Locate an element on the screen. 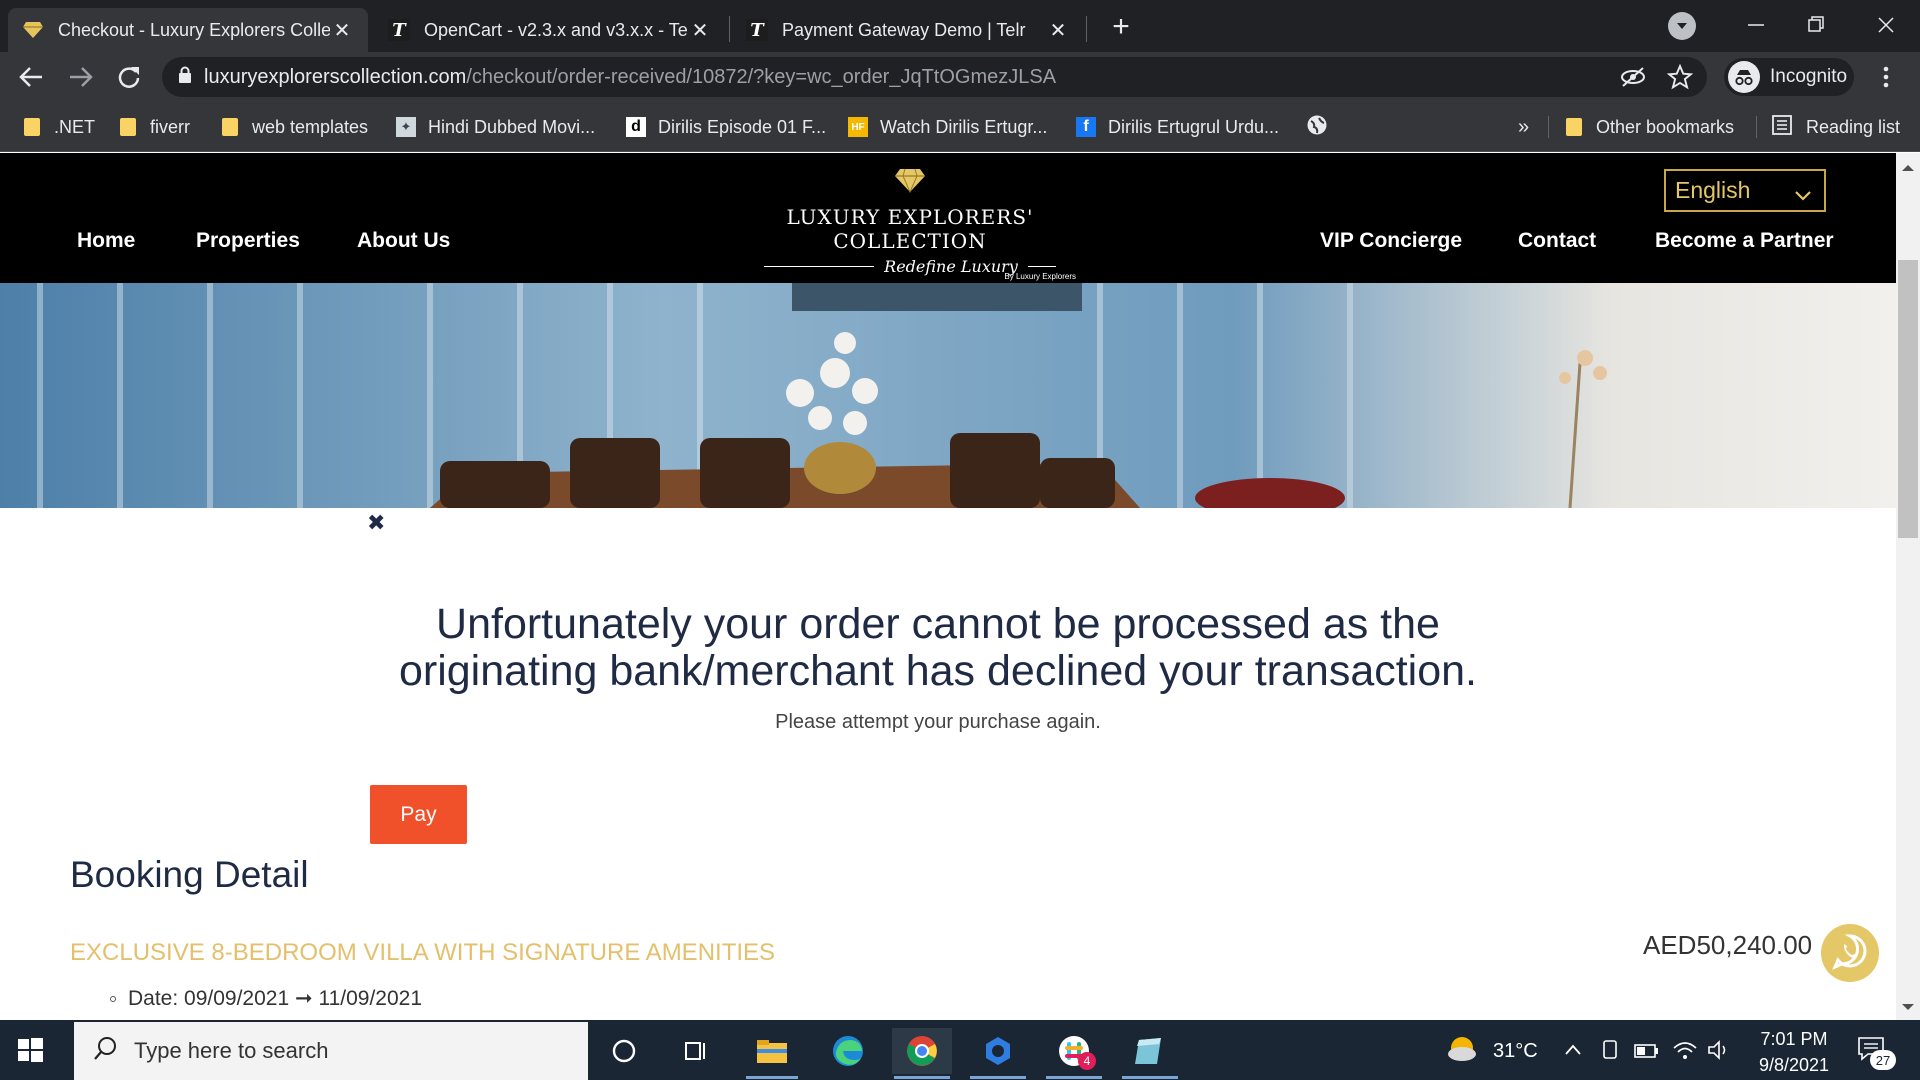 The height and width of the screenshot is (1080, 1920). facebook-icon: f is located at coordinates (1086, 127).